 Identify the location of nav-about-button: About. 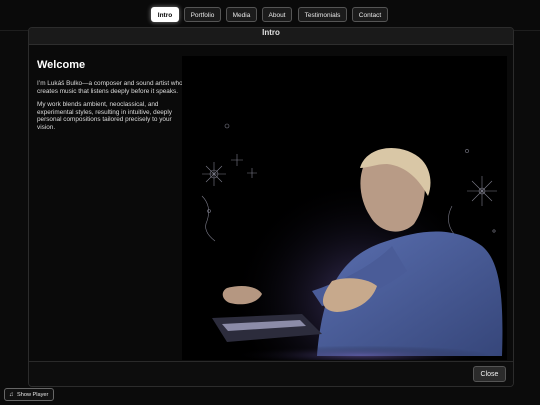
(277, 14).